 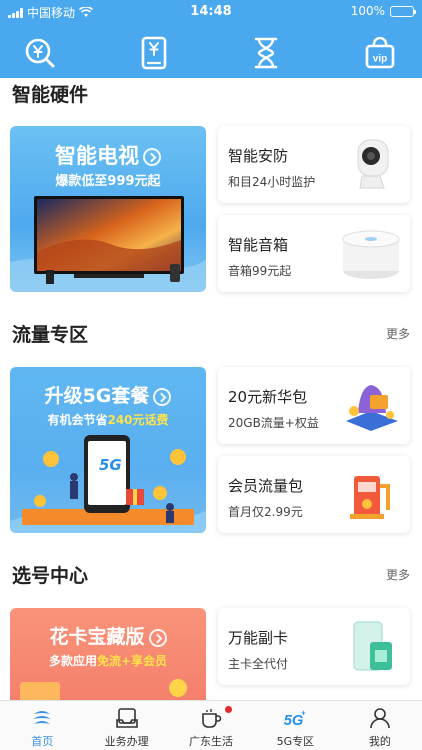 I want to click on banner-flower-card: 花卡宝藏版 多款应用免流+享会员, so click(x=108, y=654).